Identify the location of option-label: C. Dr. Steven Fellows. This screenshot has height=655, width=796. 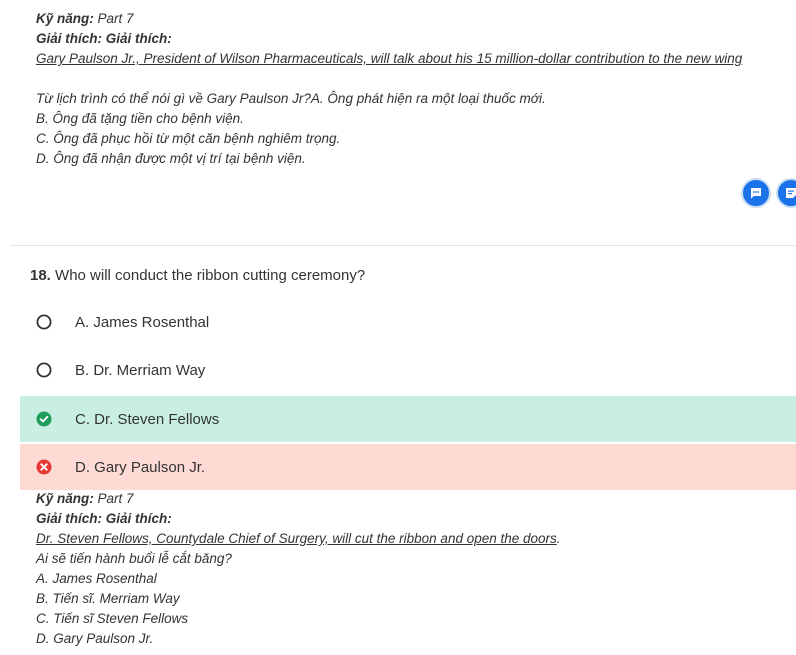
(147, 419).